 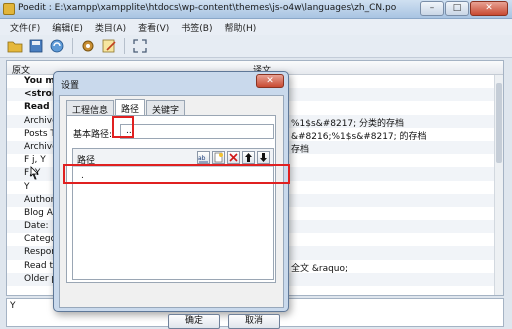 What do you see at coordinates (110, 27) in the screenshot?
I see `menu-catalog: 类目(A)` at bounding box center [110, 27].